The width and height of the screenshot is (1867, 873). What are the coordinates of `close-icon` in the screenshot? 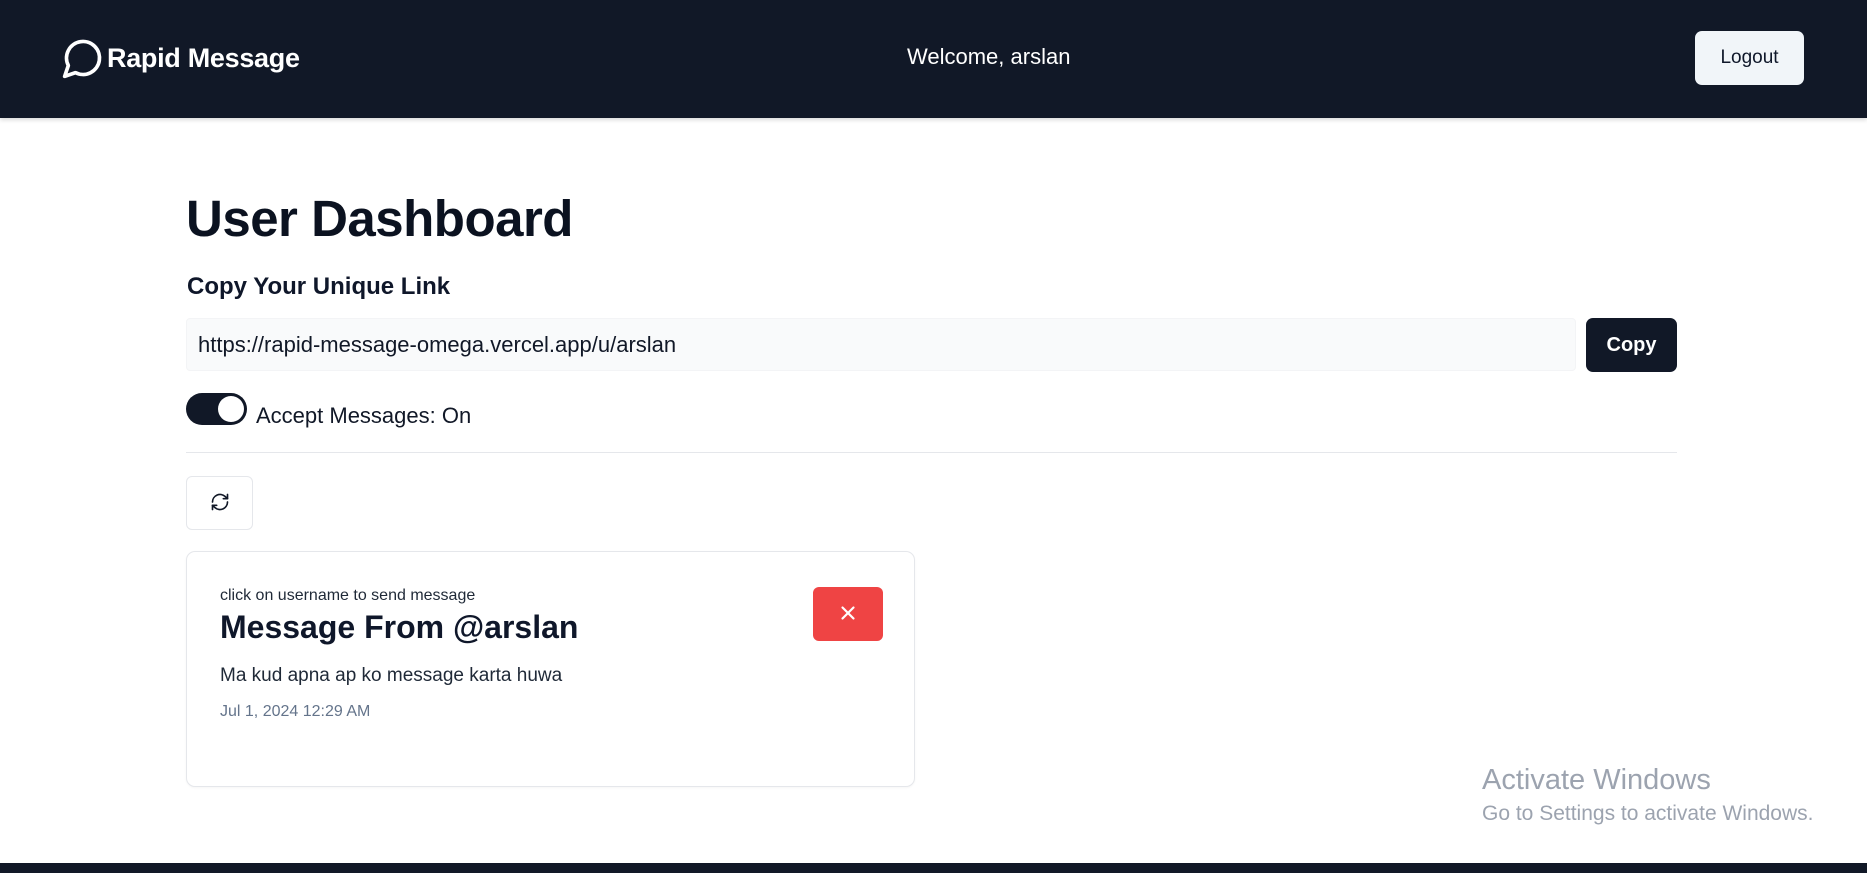 It's located at (848, 614).